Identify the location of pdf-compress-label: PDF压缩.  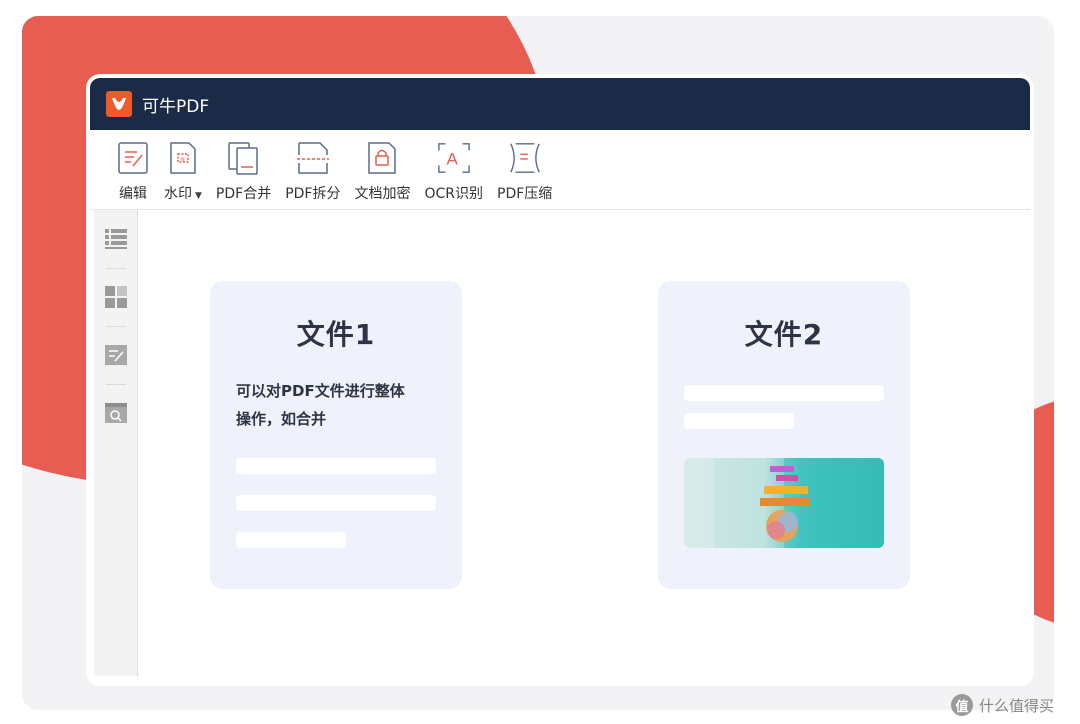
(525, 194).